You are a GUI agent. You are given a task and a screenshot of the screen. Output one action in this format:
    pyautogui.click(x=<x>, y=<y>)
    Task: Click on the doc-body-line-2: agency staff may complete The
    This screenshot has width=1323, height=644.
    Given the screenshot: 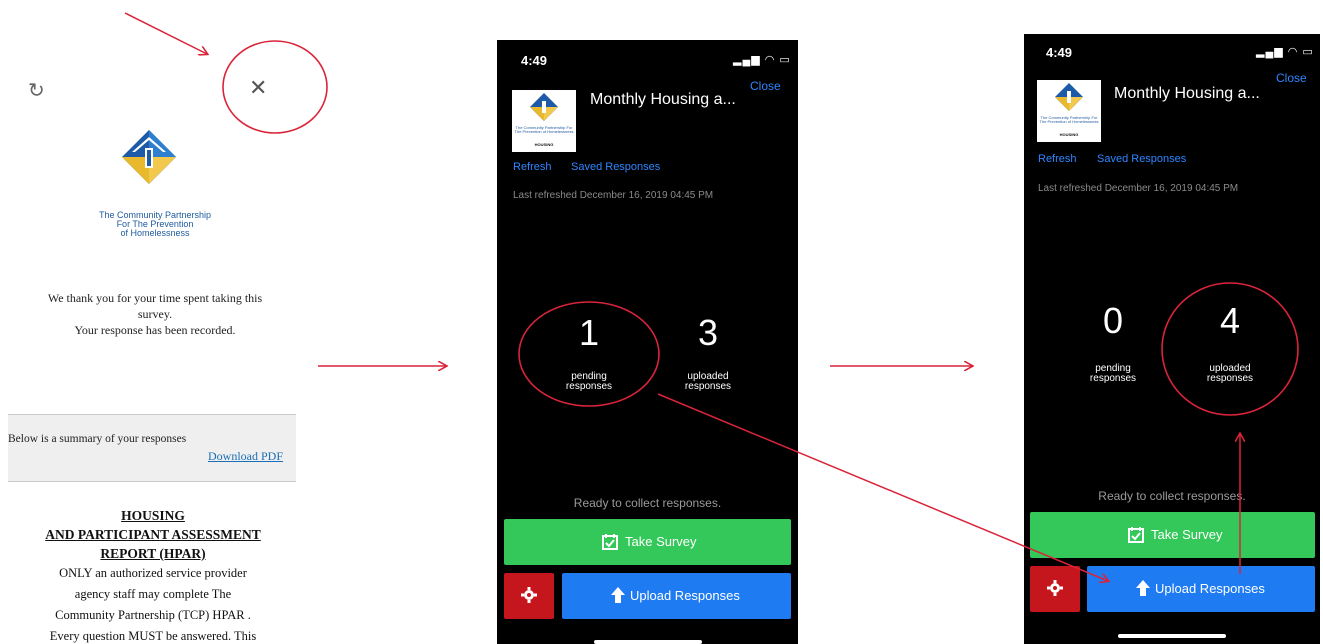 What is the action you would take?
    pyautogui.click(x=153, y=594)
    